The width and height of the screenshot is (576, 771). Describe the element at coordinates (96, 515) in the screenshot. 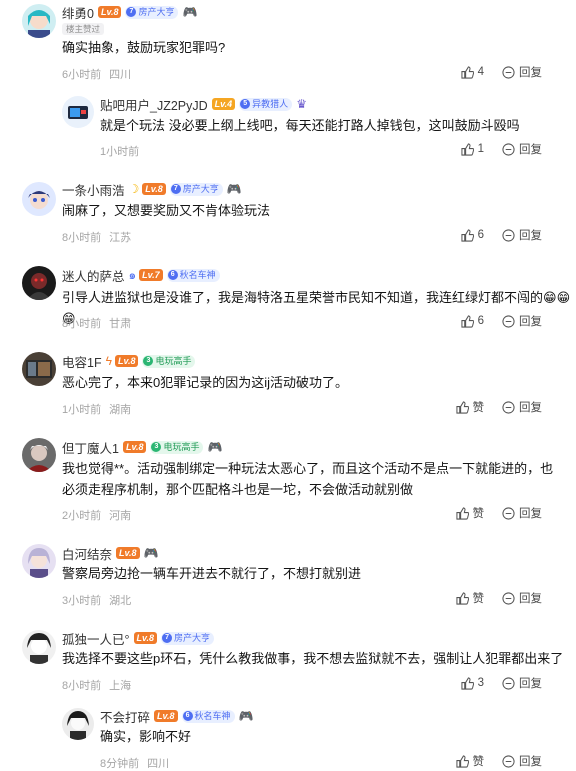

I see `comment-meta: 2小时前 河南` at that location.